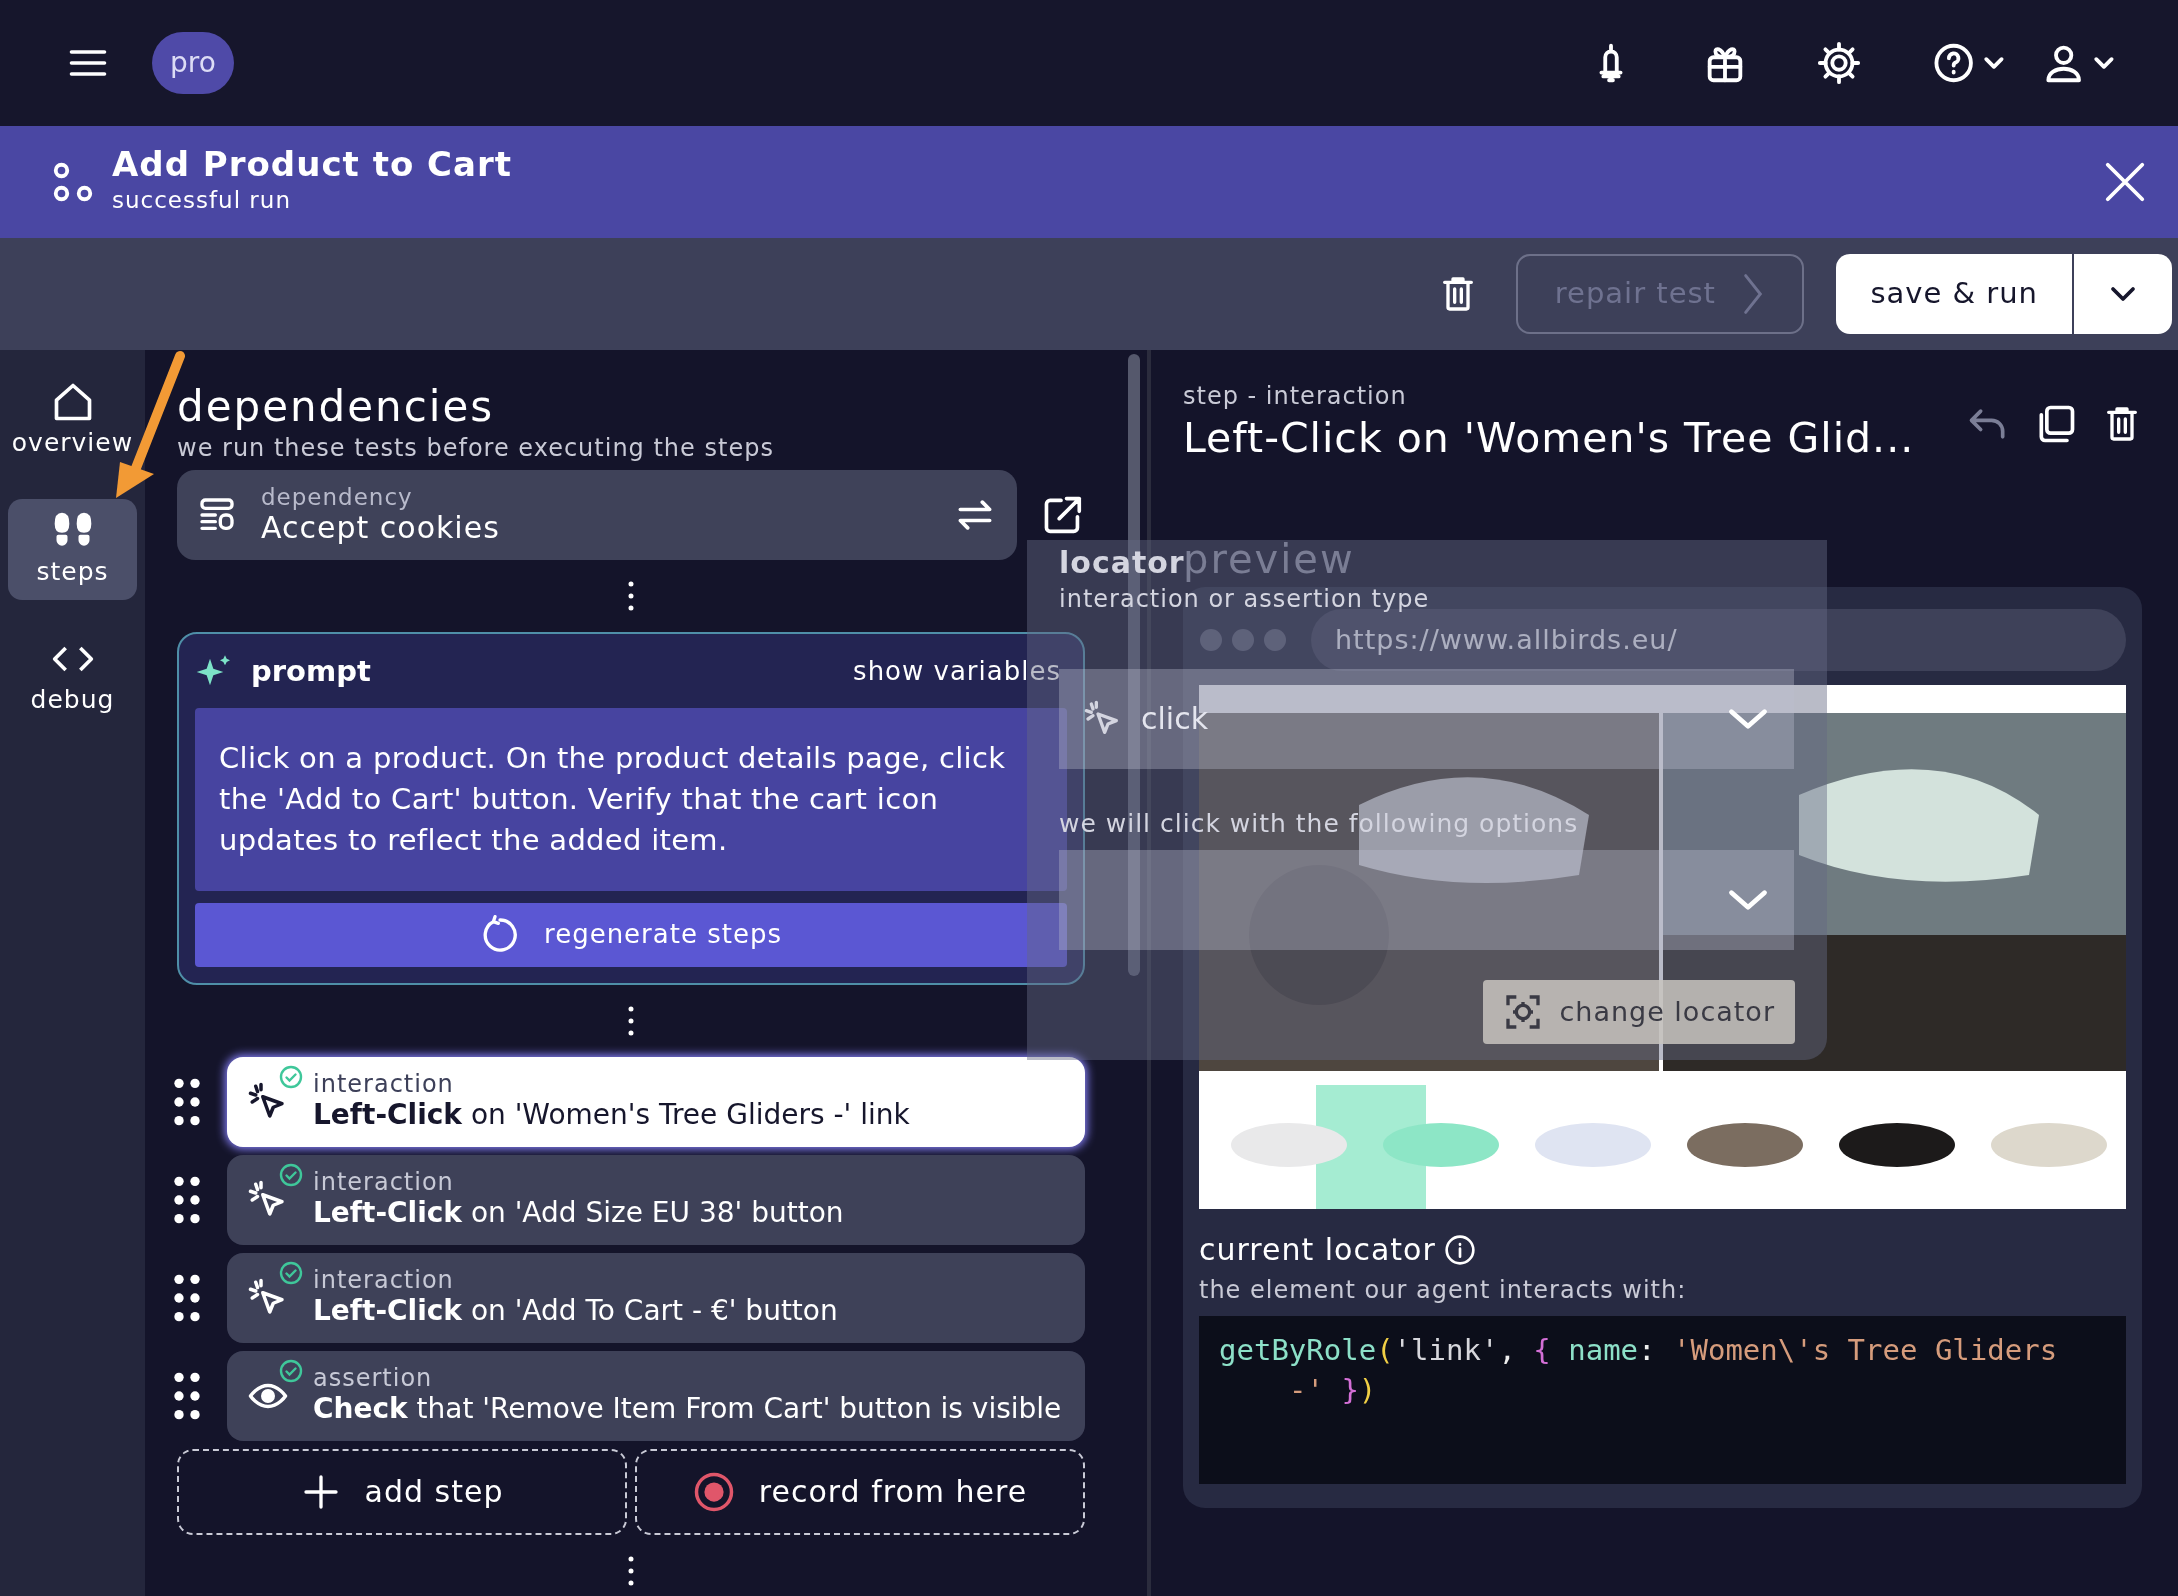  What do you see at coordinates (575, 1311) in the screenshot?
I see `step-description: Left-Click on 'Add To Cart - €' button` at bounding box center [575, 1311].